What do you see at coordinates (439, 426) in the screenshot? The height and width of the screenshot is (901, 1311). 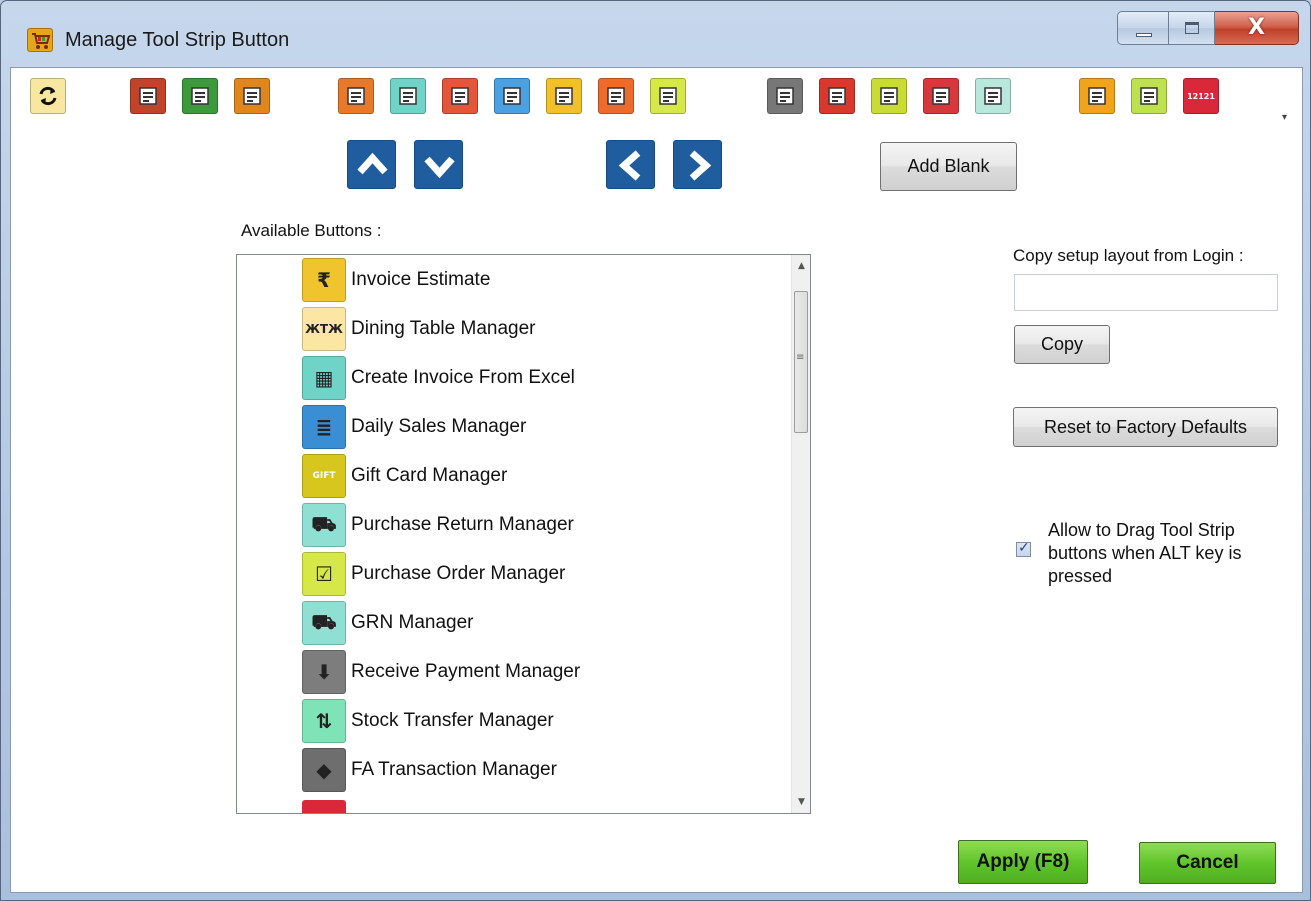 I see `list-item-label: Daily Sales Manager` at bounding box center [439, 426].